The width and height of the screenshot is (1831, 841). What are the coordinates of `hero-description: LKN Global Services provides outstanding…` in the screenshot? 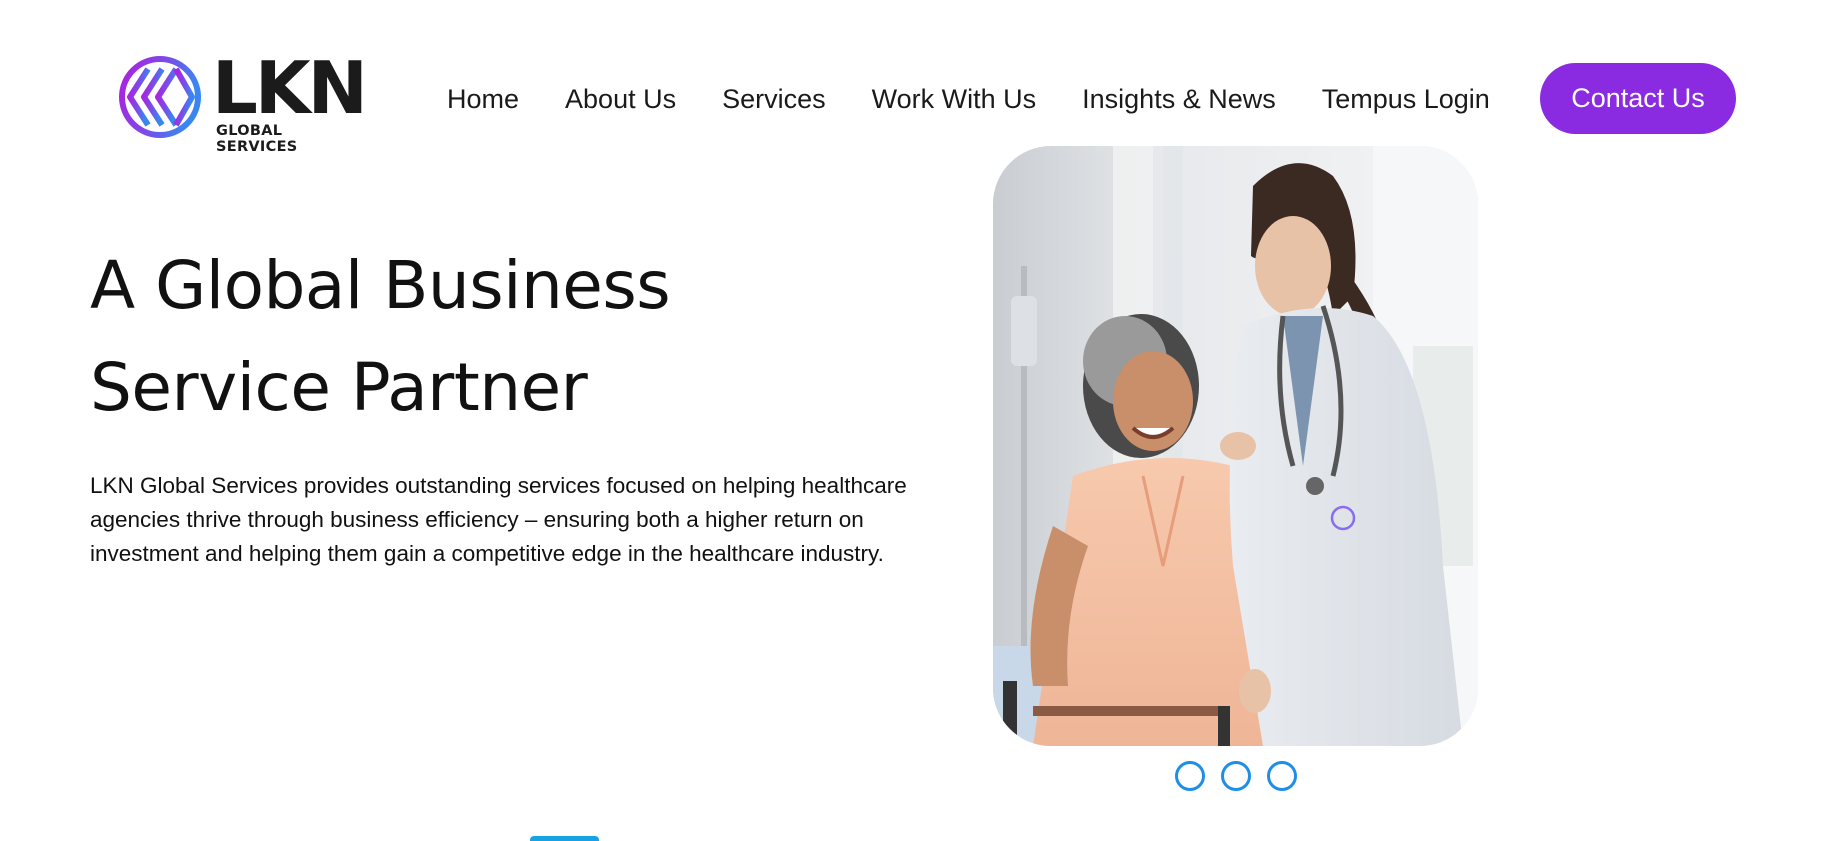 It's located at (498, 519).